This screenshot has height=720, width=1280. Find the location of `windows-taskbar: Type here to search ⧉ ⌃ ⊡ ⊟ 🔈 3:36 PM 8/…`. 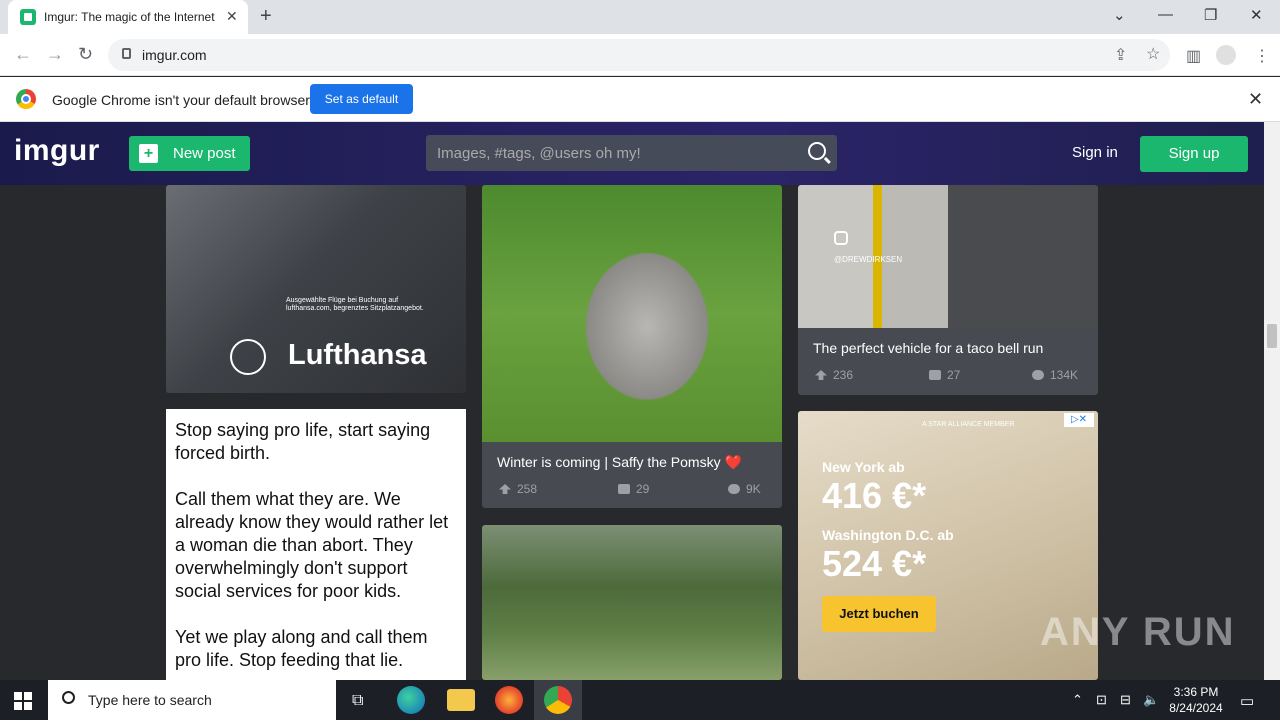

windows-taskbar: Type here to search ⧉ ⌃ ⊡ ⊟ 🔈 3:36 PM 8/… is located at coordinates (640, 700).